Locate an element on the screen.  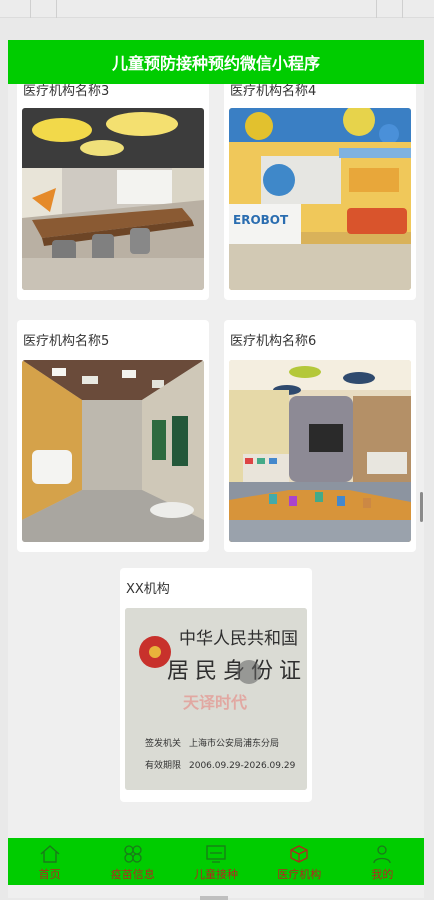
app-header: 儿童预防接种预约微信小程序 is located at coordinates (216, 62).